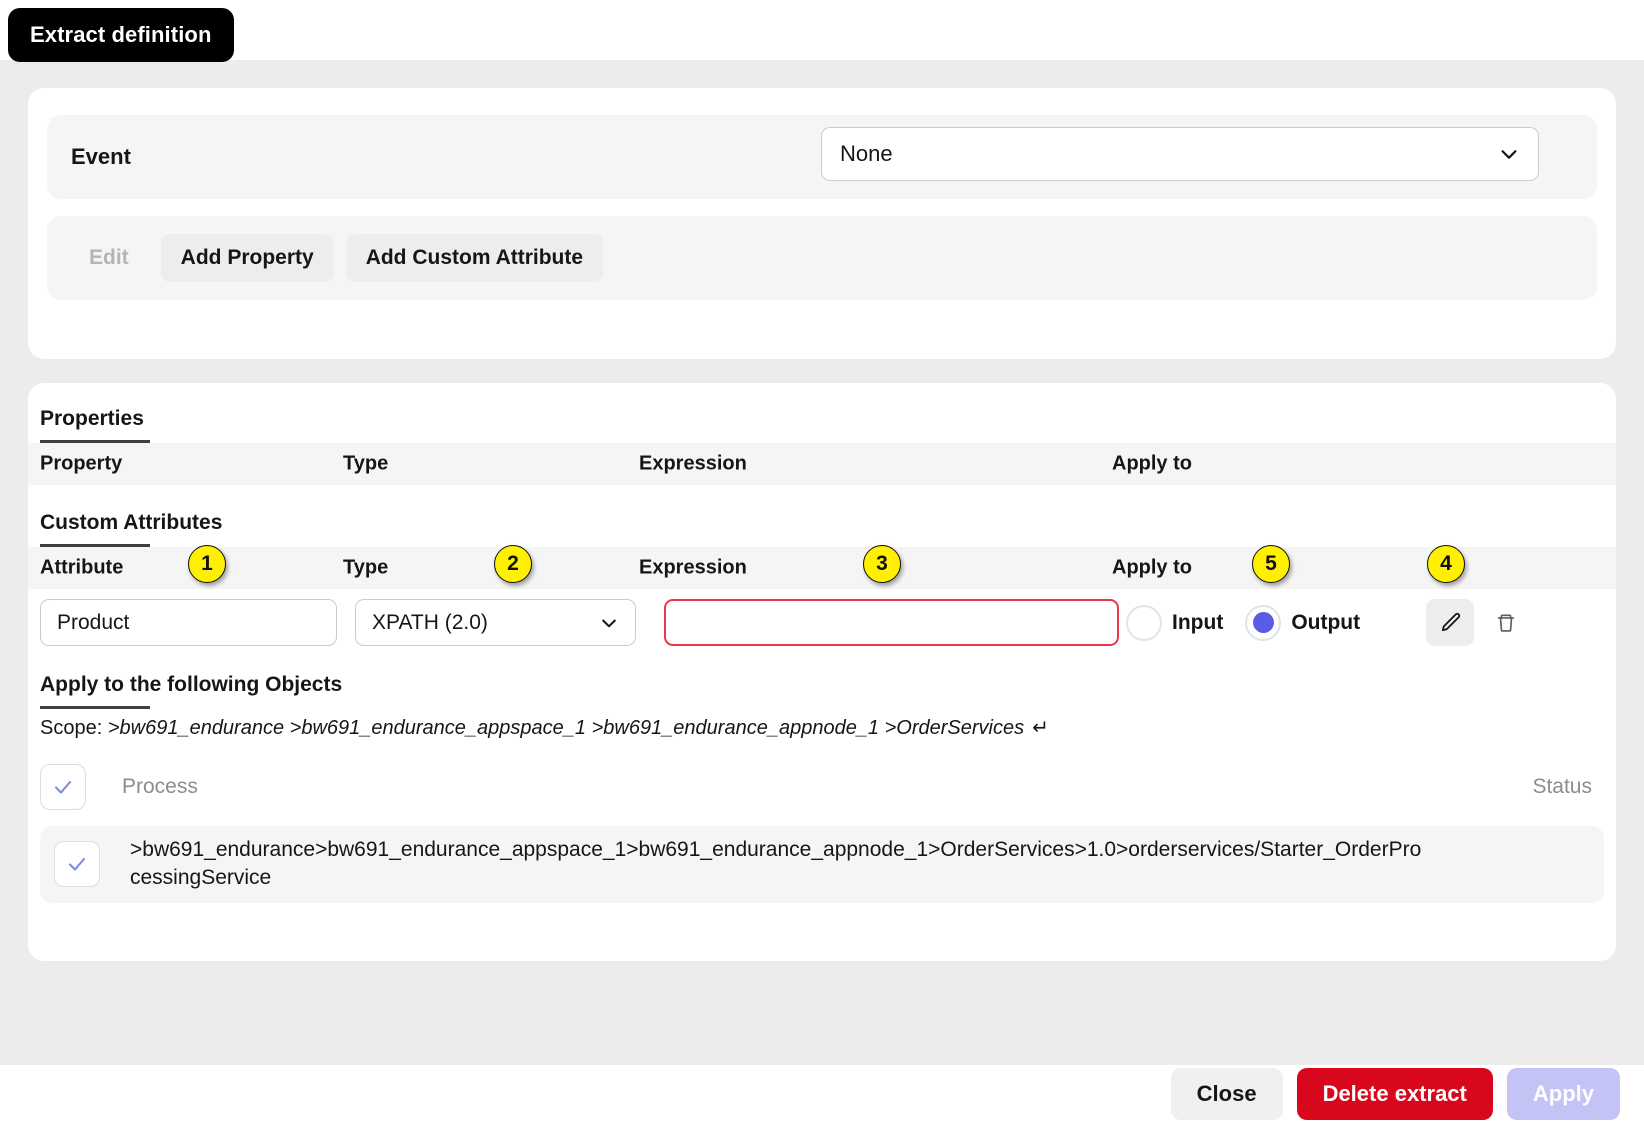 Image resolution: width=1644 pixels, height=1122 pixels. Describe the element at coordinates (1563, 1093) in the screenshot. I see `apply-button: Apply` at that location.